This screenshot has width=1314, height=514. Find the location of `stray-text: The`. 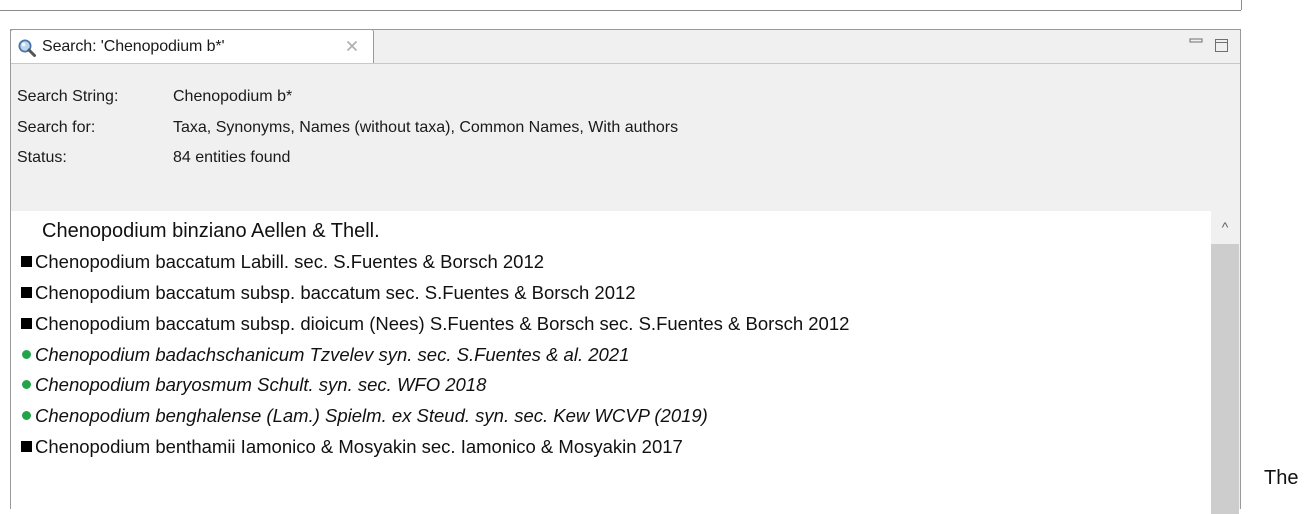

stray-text: The is located at coordinates (1281, 478).